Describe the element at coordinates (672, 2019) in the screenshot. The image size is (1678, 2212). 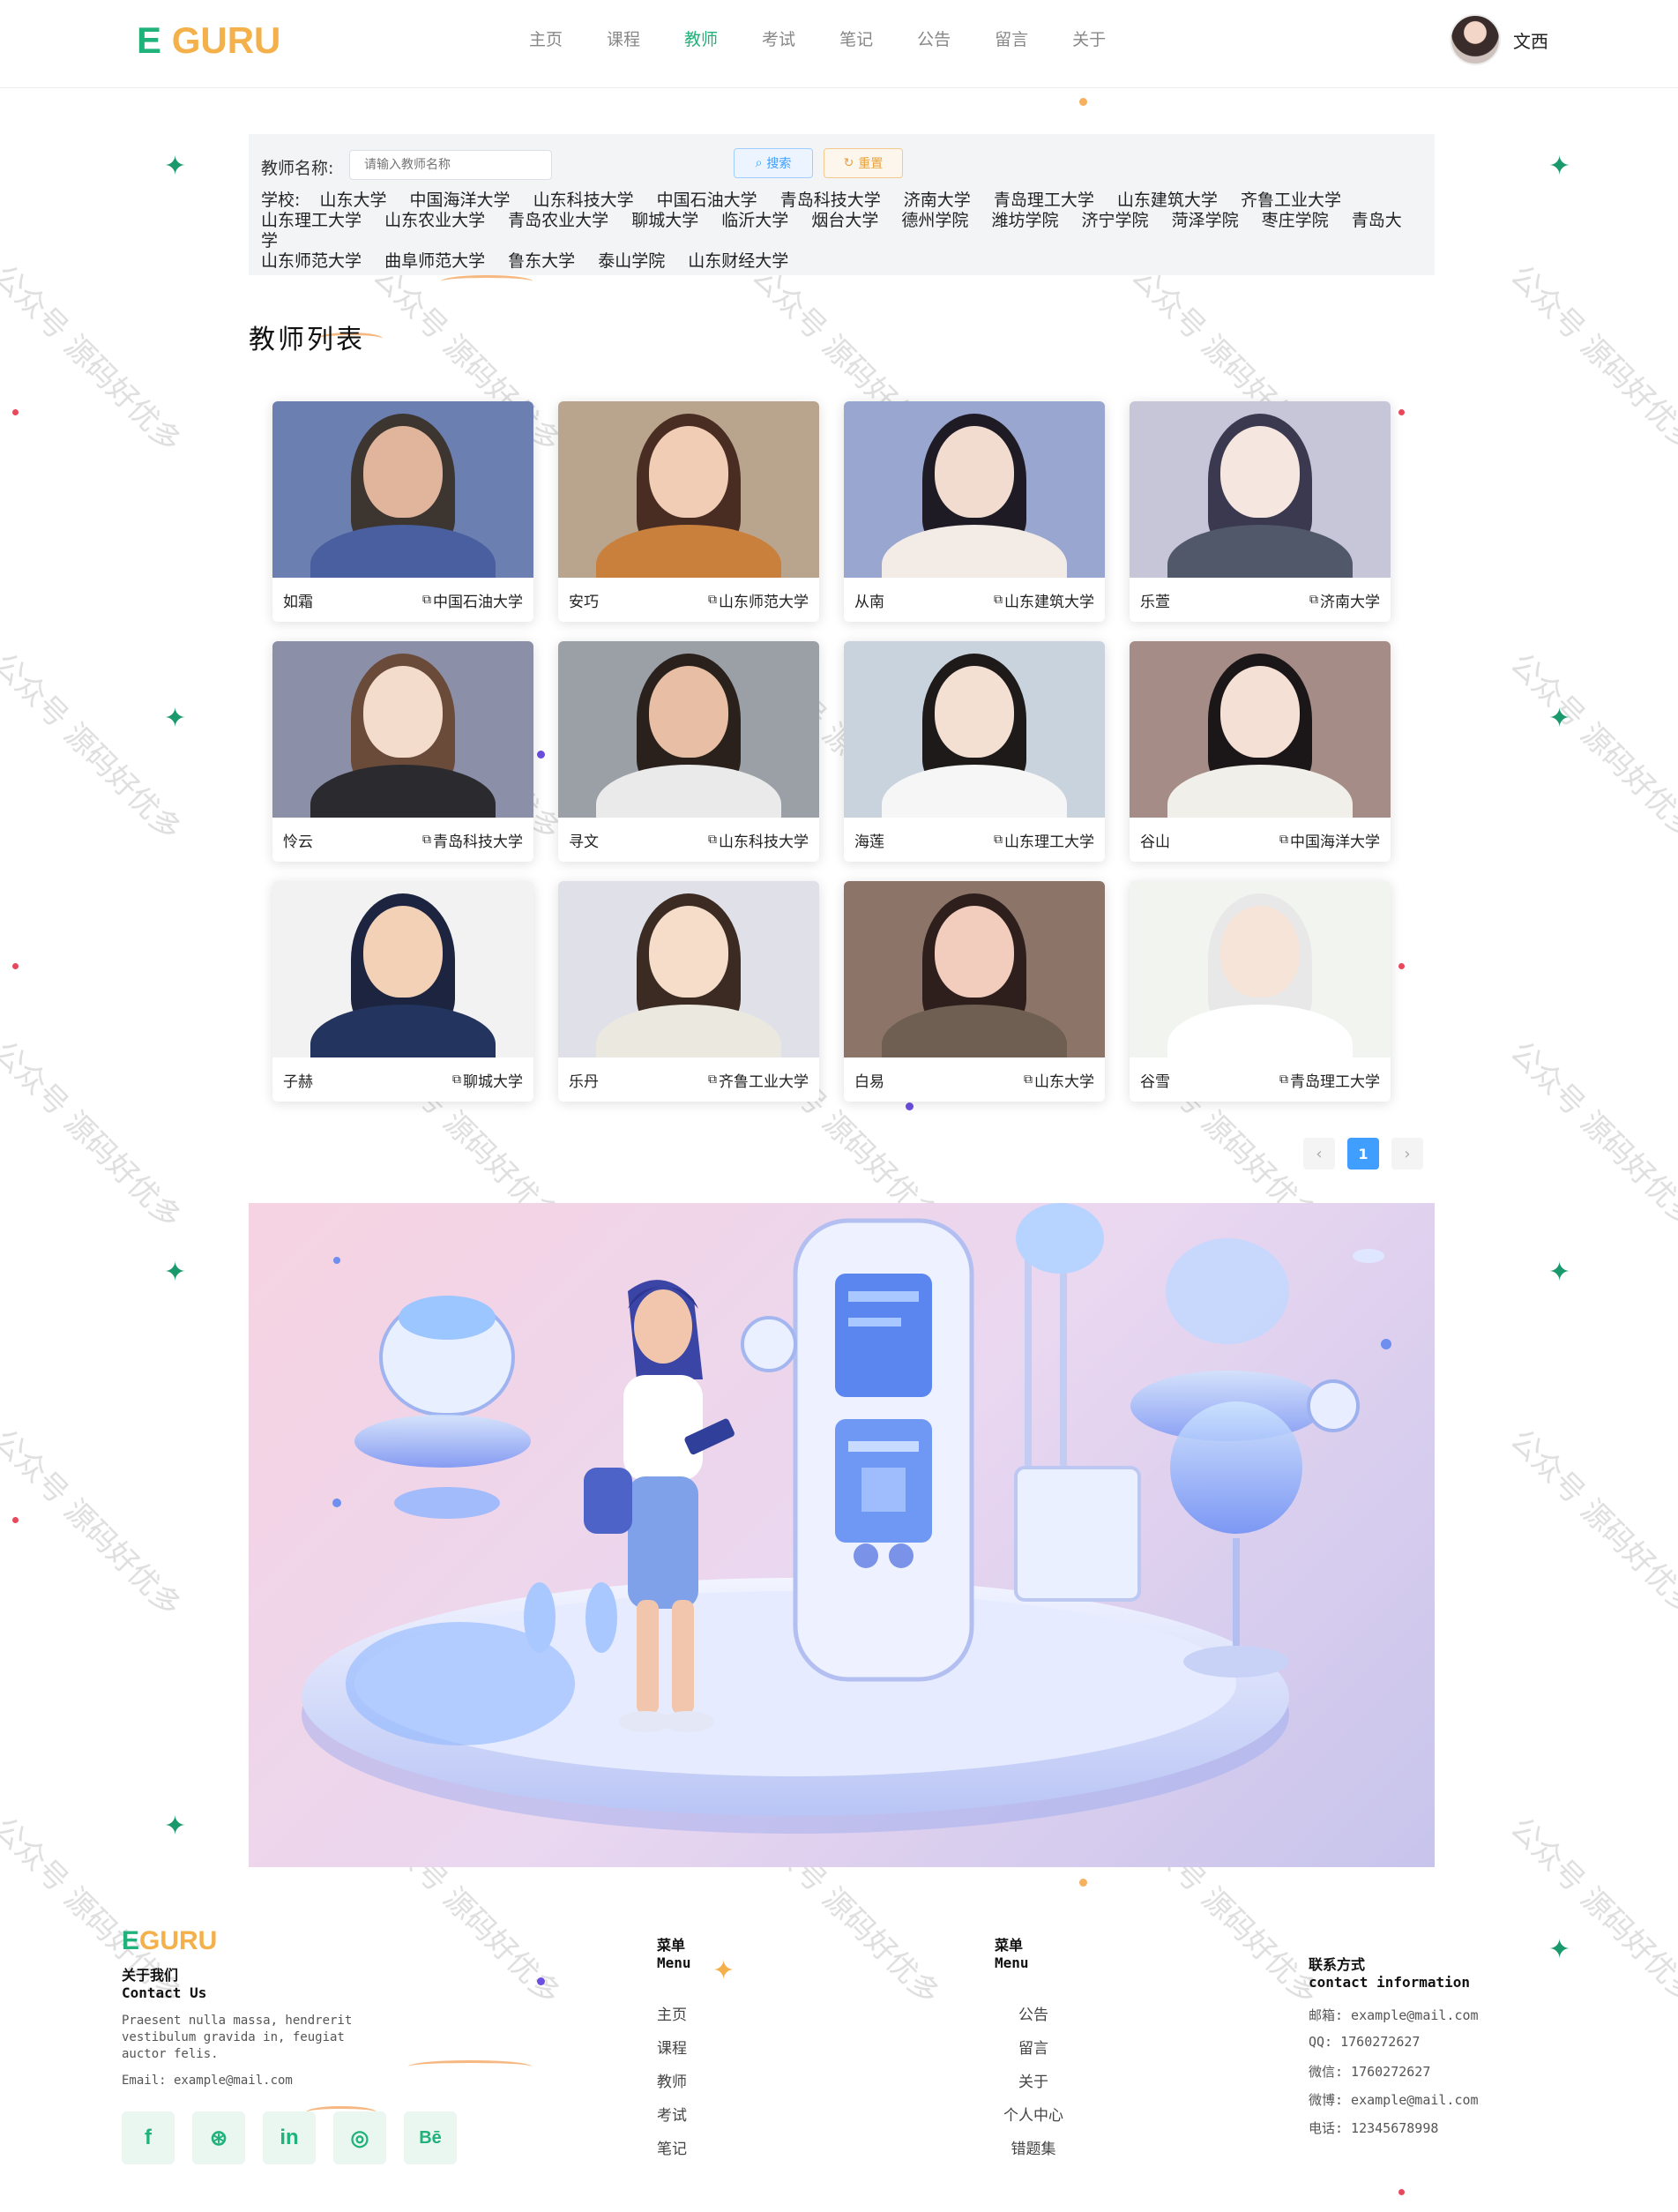
I see `footer-link: 主页` at that location.